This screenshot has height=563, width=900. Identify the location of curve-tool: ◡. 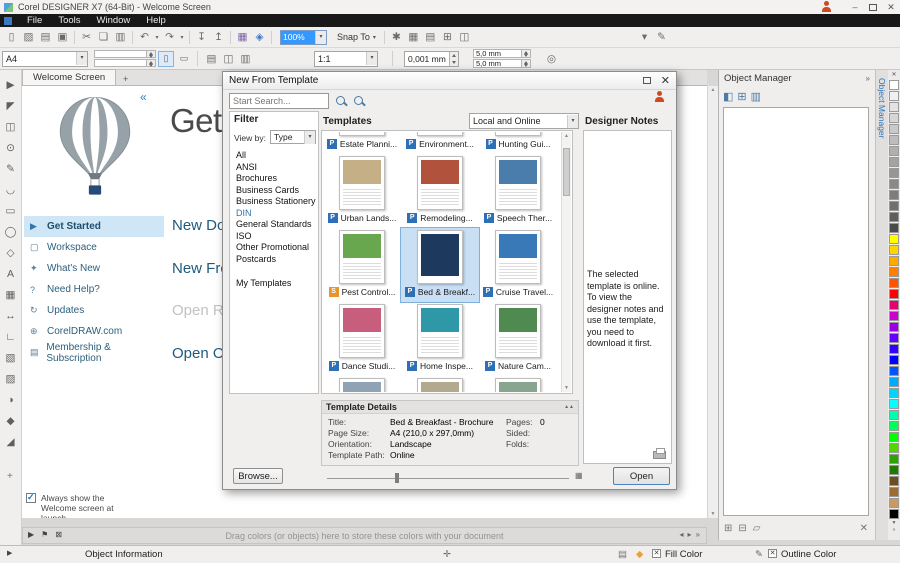
(11, 189).